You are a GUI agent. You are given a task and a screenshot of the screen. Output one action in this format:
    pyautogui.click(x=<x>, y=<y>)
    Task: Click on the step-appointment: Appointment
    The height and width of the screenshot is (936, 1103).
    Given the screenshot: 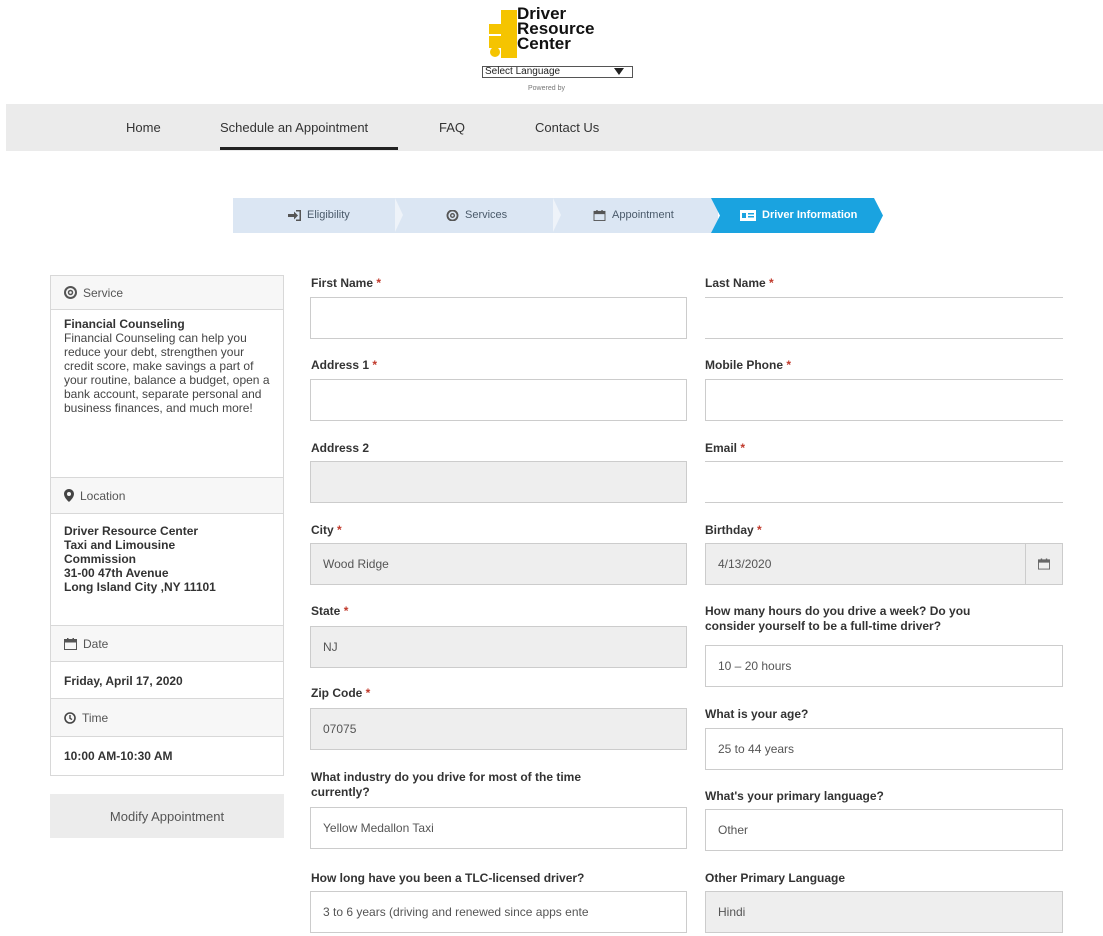 What is the action you would take?
    pyautogui.click(x=633, y=215)
    